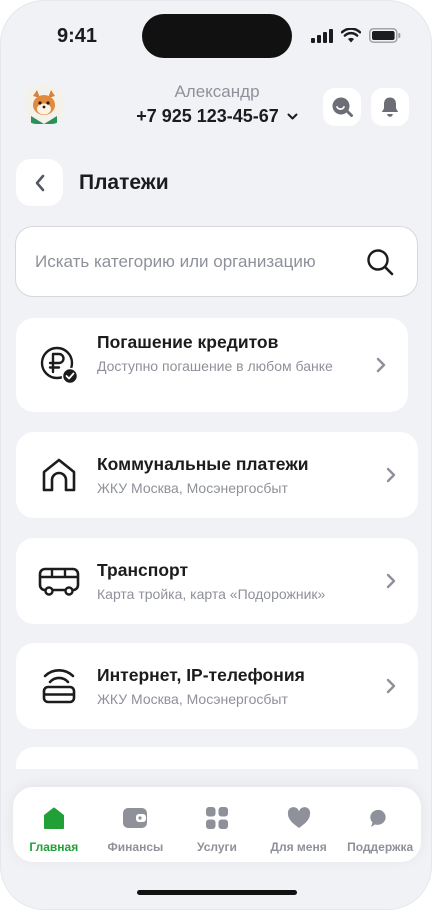  I want to click on category-title: Коммунальные платежи, so click(203, 464).